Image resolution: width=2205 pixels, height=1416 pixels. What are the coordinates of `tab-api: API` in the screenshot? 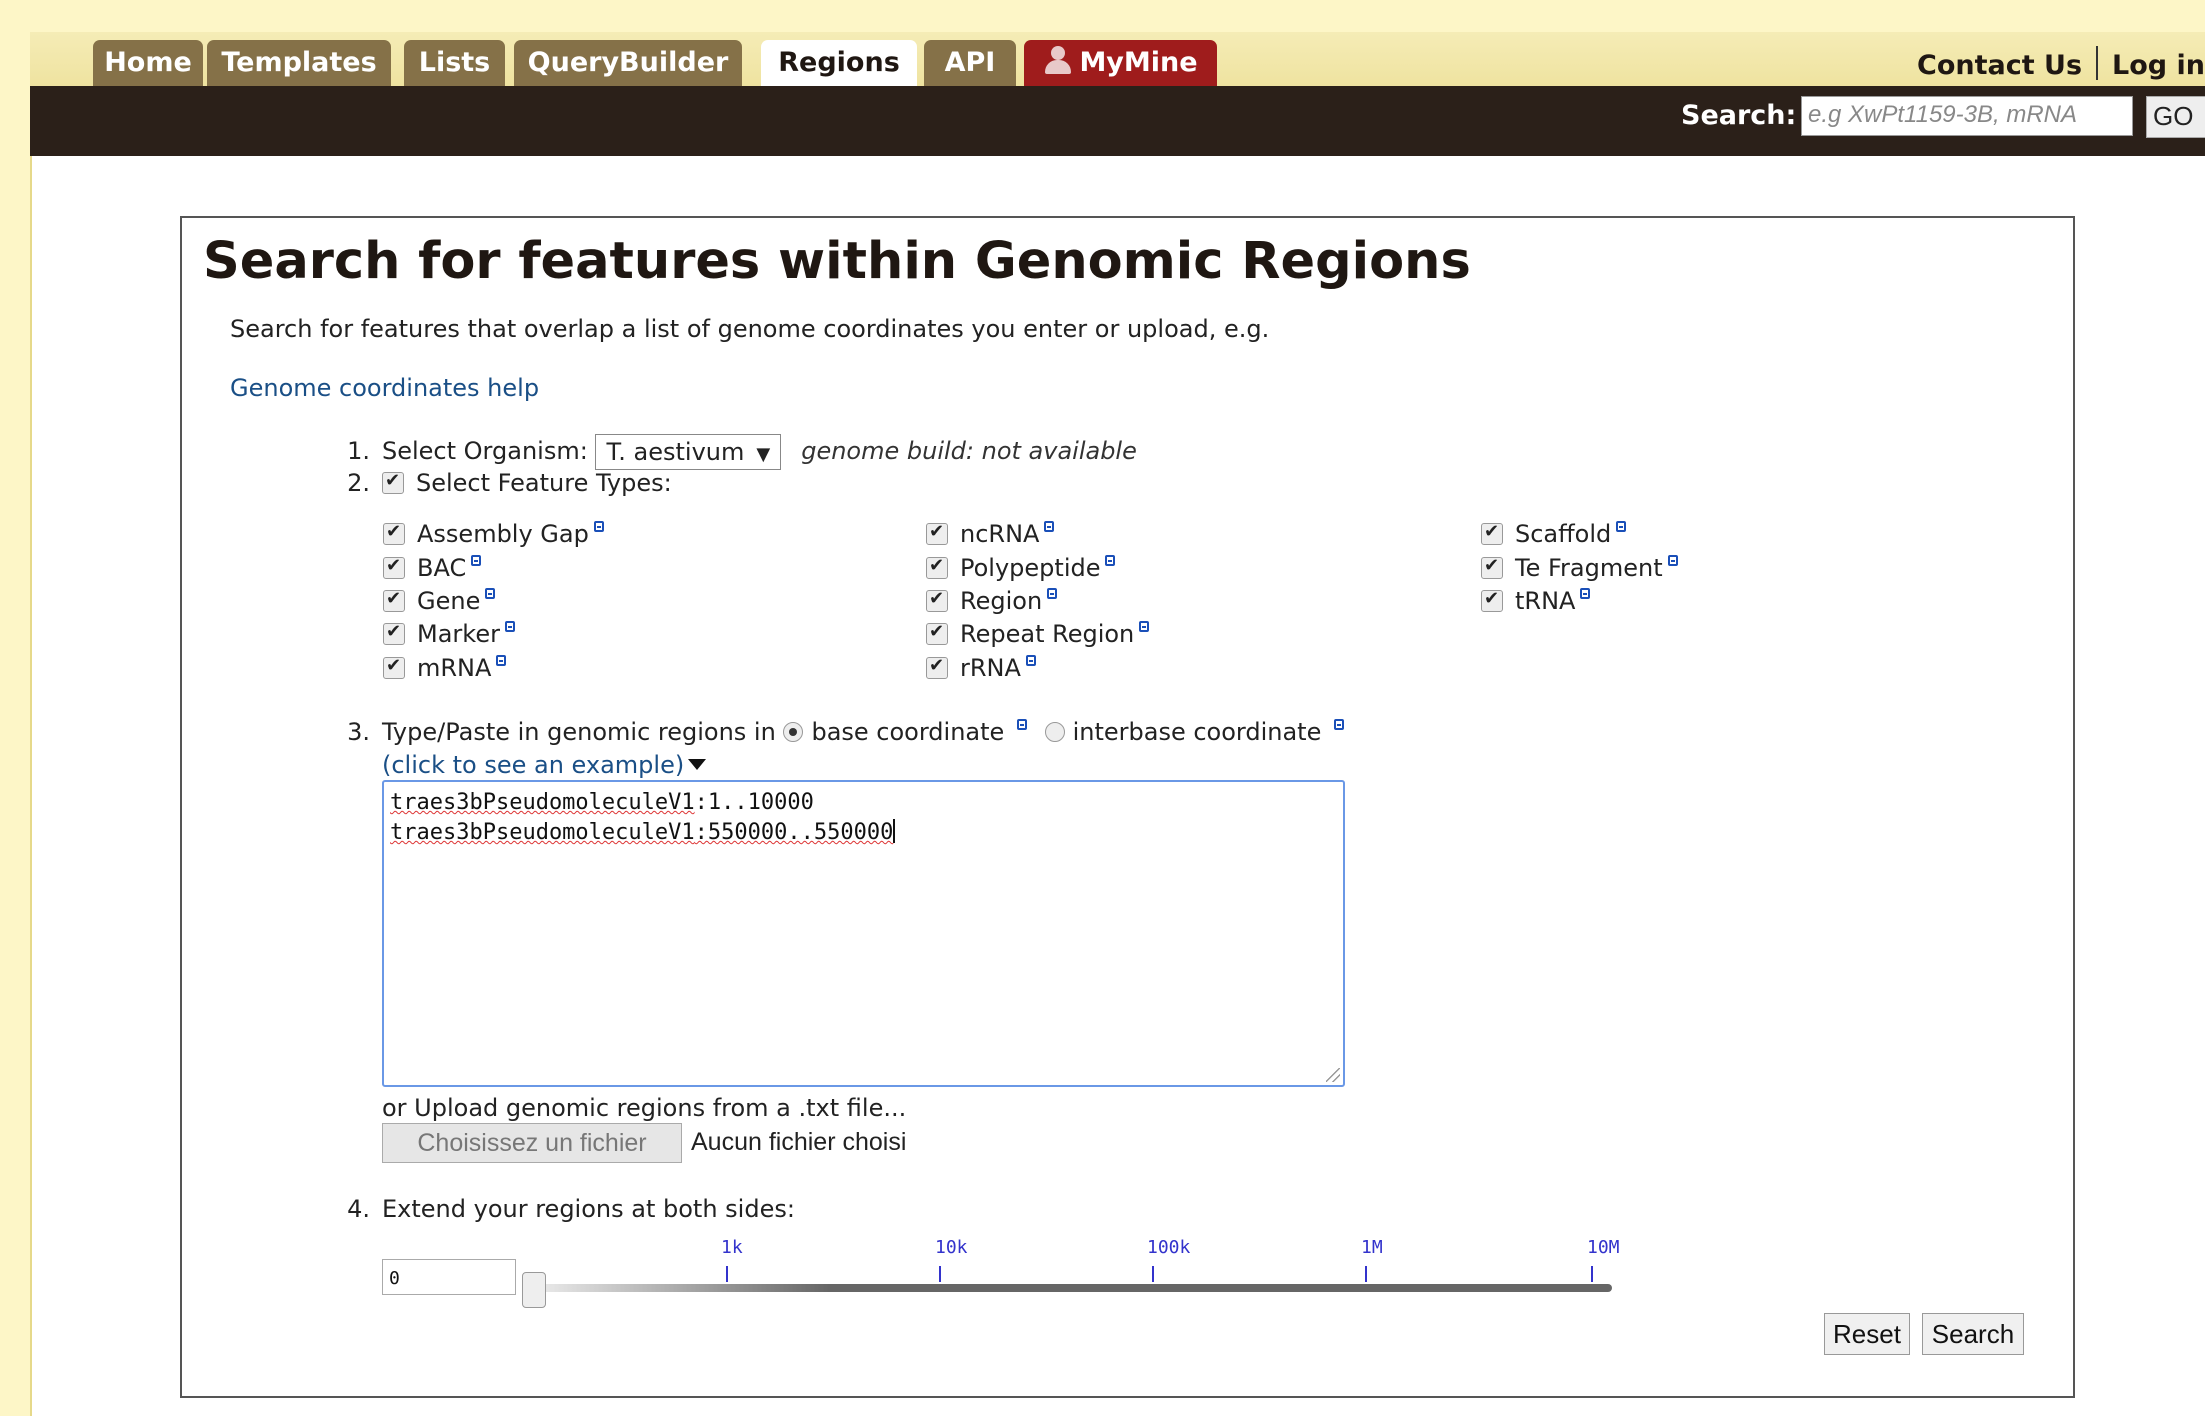 It's located at (970, 63).